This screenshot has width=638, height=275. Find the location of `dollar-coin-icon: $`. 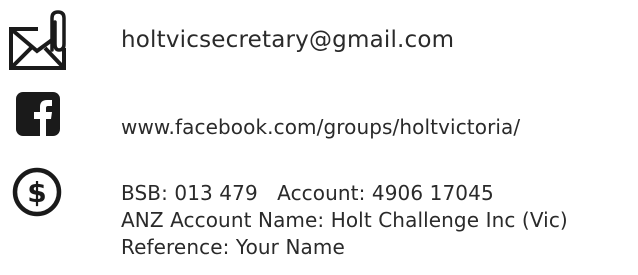

dollar-coin-icon: $ is located at coordinates (37, 192).